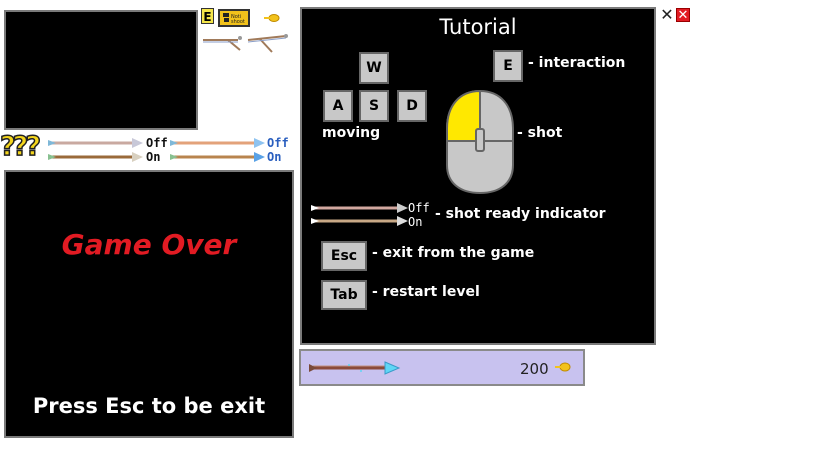  I want to click on moving-label: moving, so click(351, 133).